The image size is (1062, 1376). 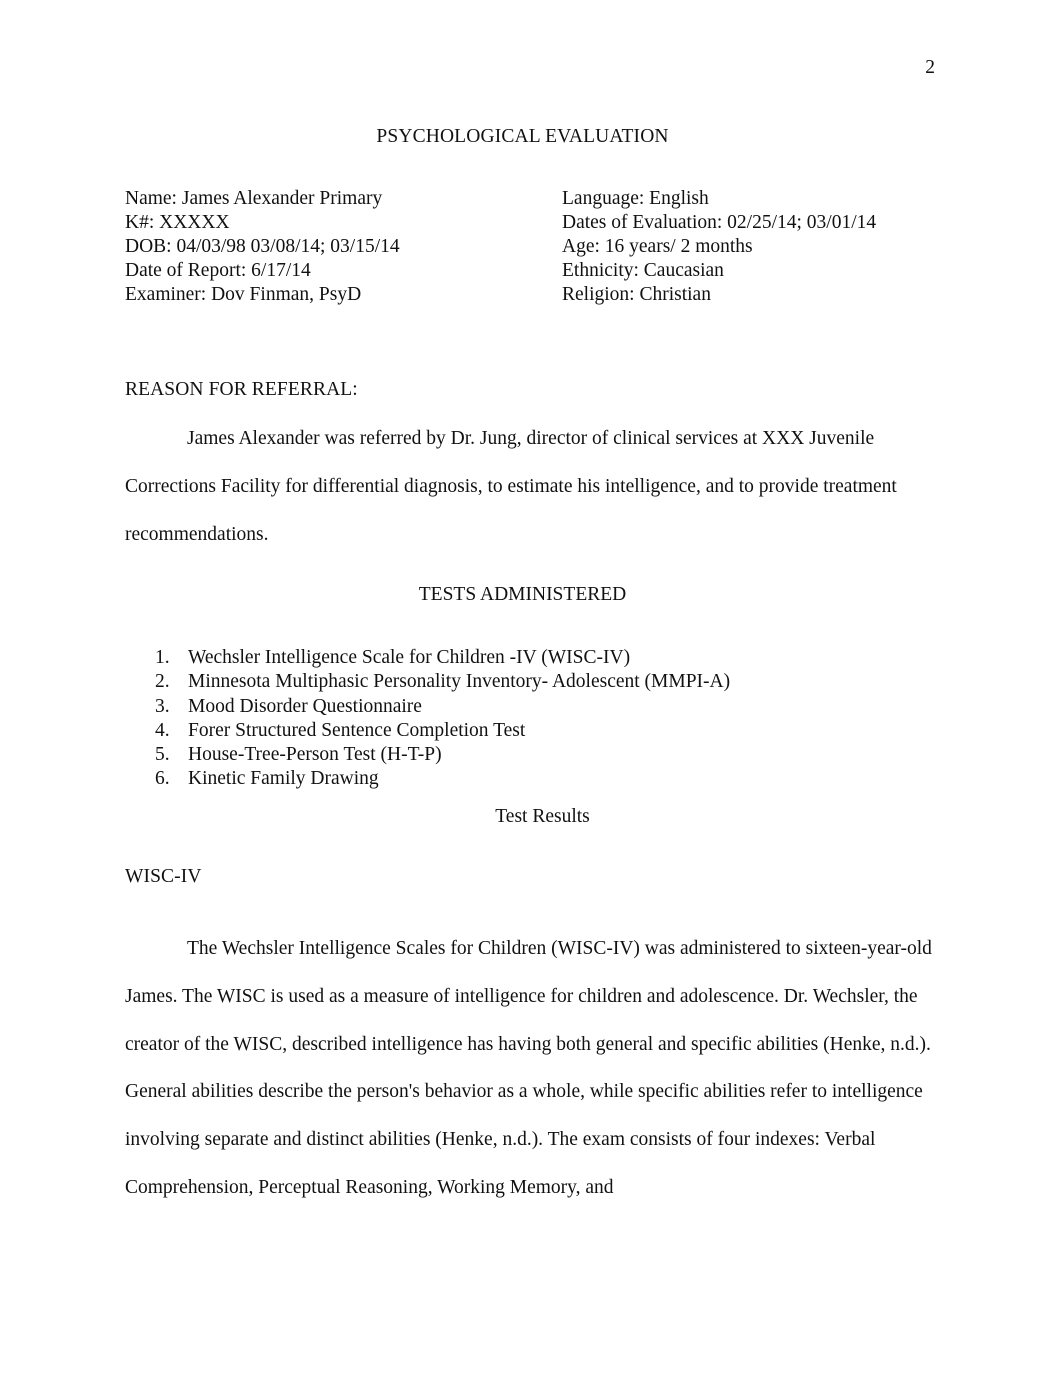 What do you see at coordinates (162, 730) in the screenshot?
I see `list-item-number: 4.` at bounding box center [162, 730].